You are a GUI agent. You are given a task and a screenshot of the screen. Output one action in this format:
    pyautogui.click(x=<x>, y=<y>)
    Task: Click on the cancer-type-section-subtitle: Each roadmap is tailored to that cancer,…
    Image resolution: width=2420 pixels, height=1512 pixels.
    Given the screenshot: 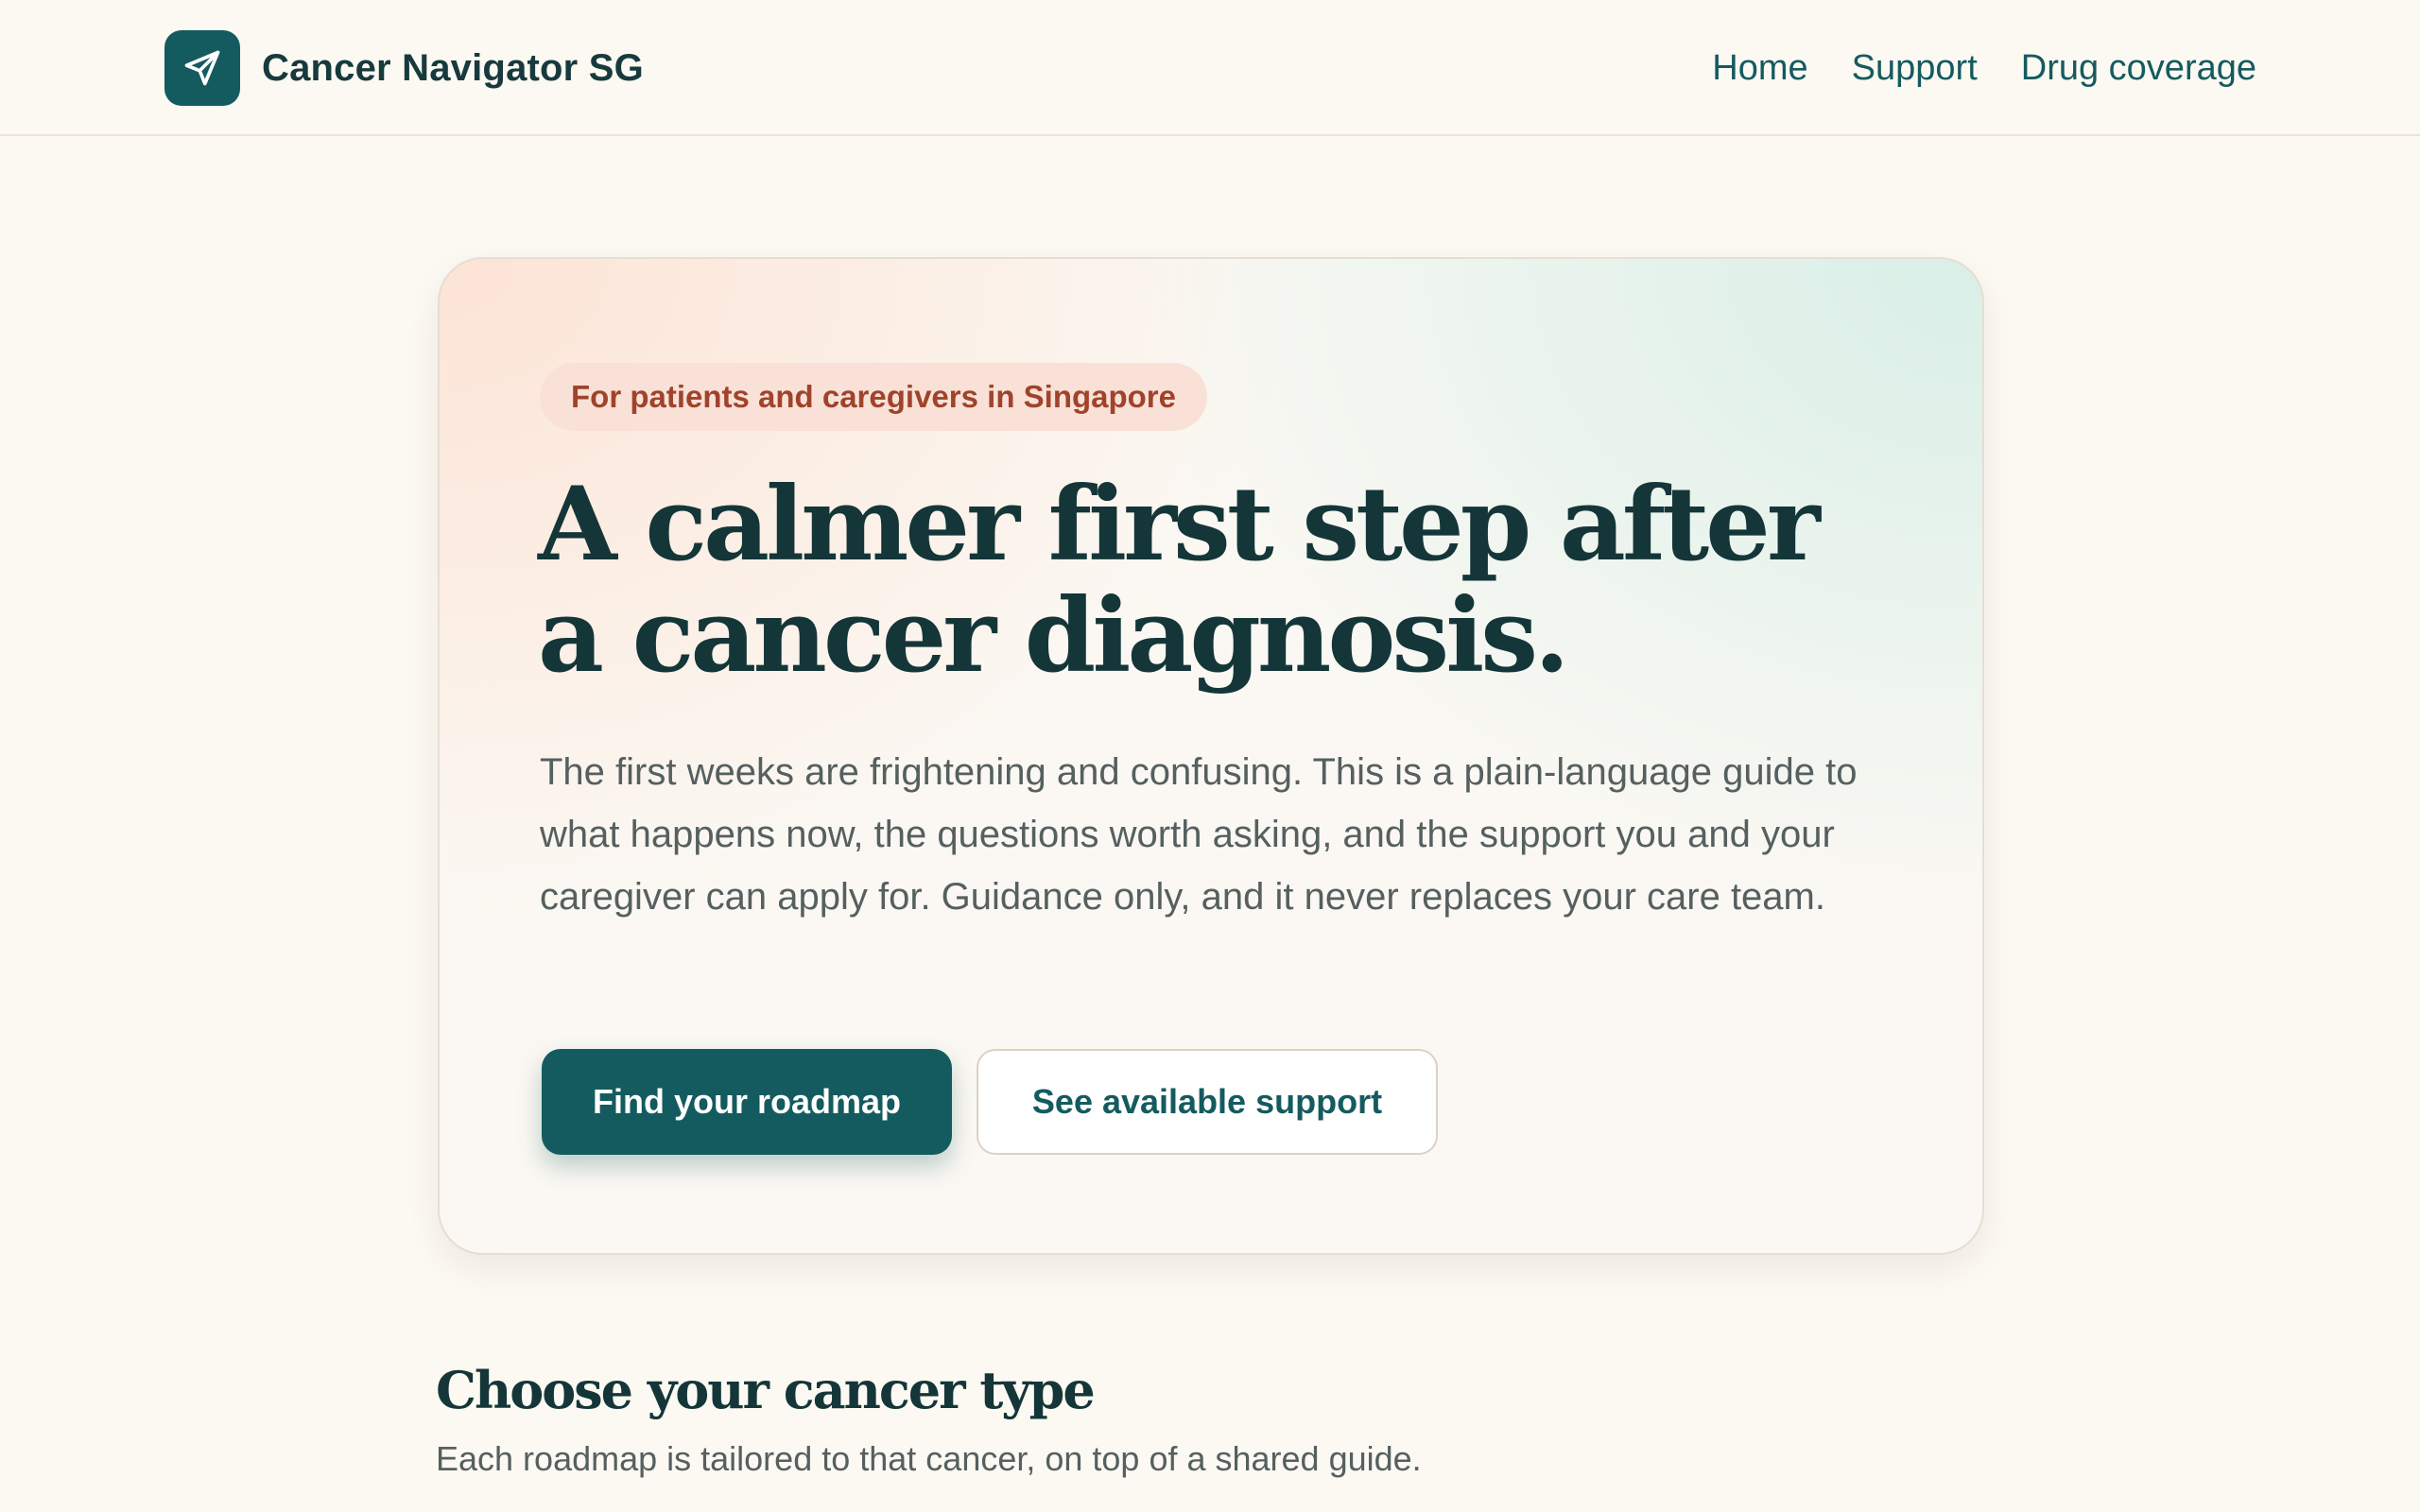 What is the action you would take?
    pyautogui.click(x=929, y=1458)
    